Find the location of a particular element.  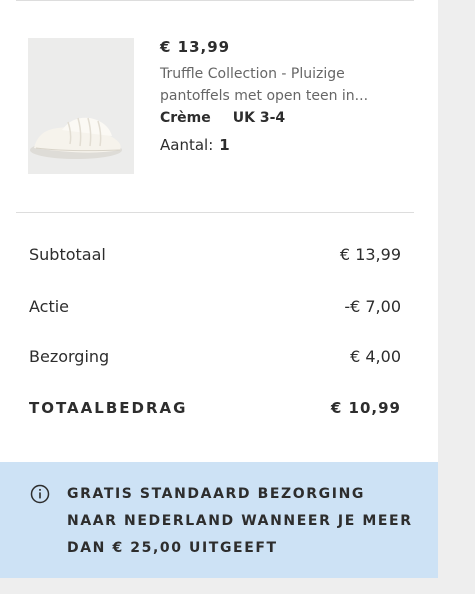

quantity-label: Aantal: is located at coordinates (187, 145).